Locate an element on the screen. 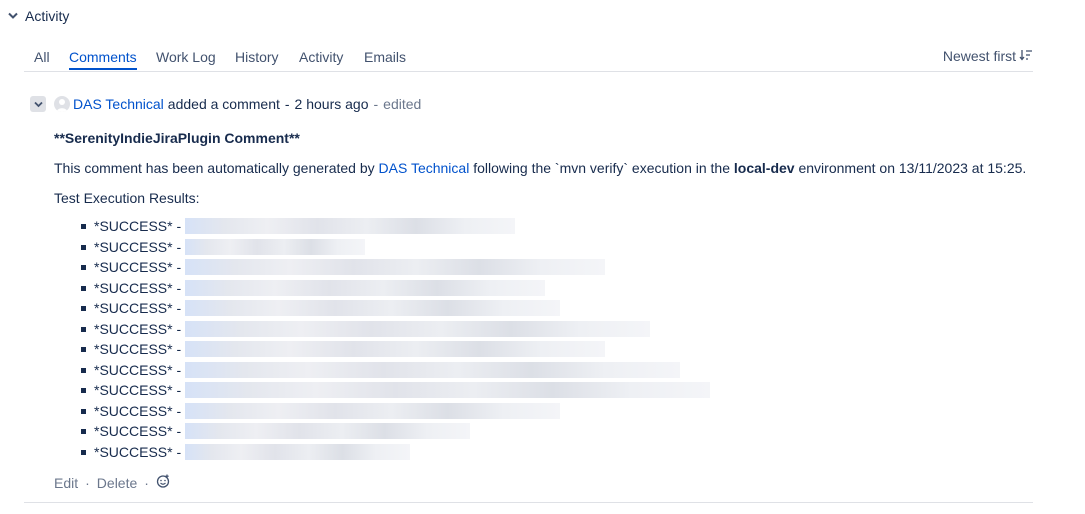 The height and width of the screenshot is (514, 1085). activity-header: Activity is located at coordinates (37, 16).